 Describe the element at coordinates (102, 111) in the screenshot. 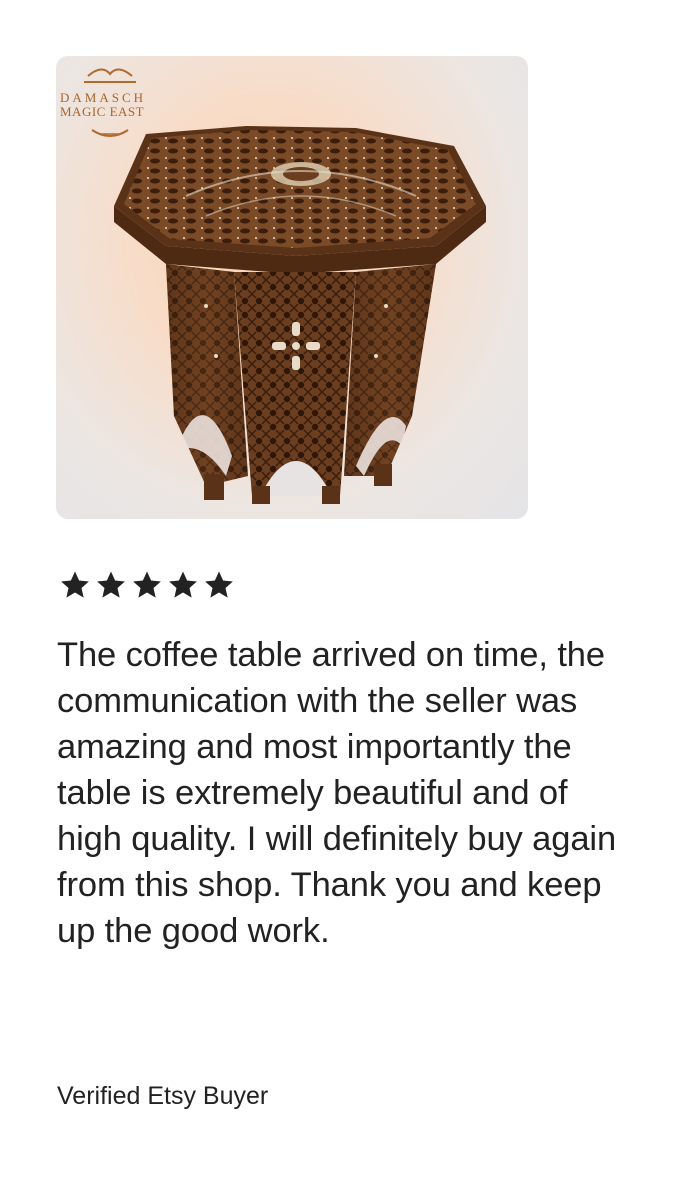

I see `shop-logo-line2: MAGIC EAST` at that location.